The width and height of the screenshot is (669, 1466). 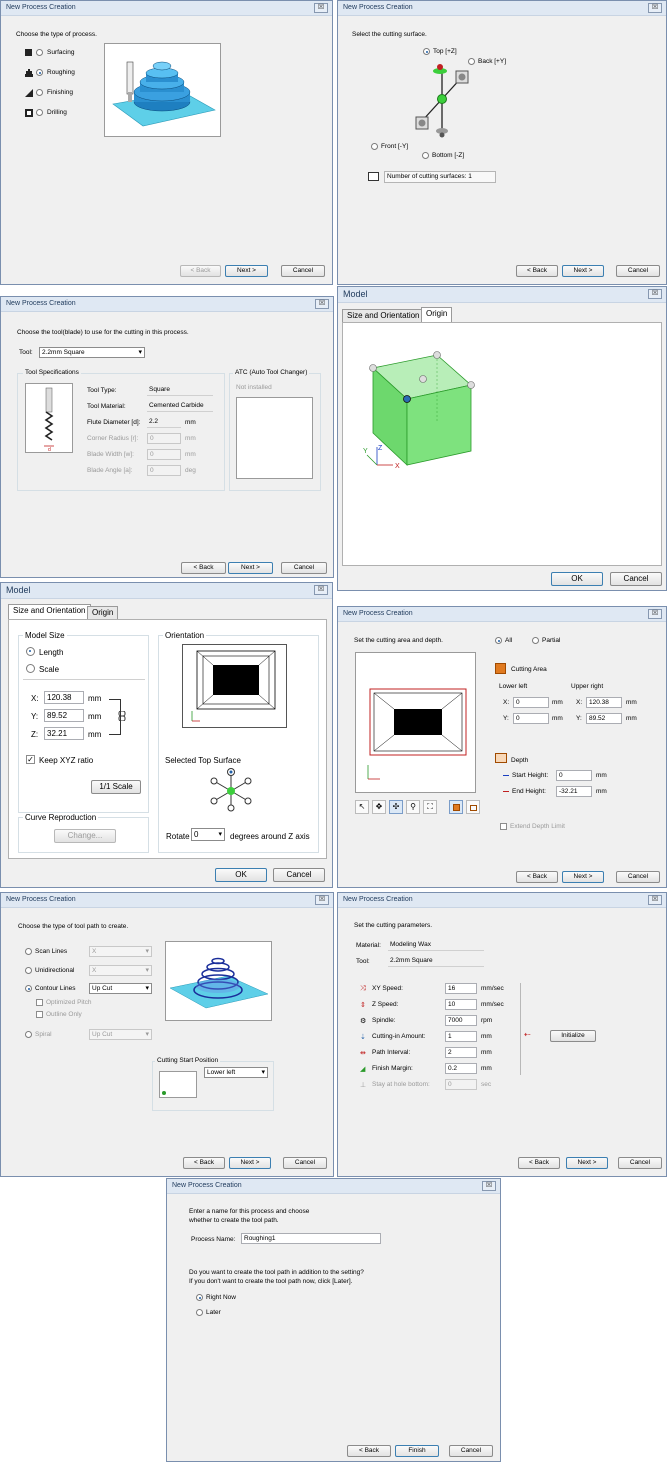 I want to click on top-surface-selector, so click(x=231, y=790).